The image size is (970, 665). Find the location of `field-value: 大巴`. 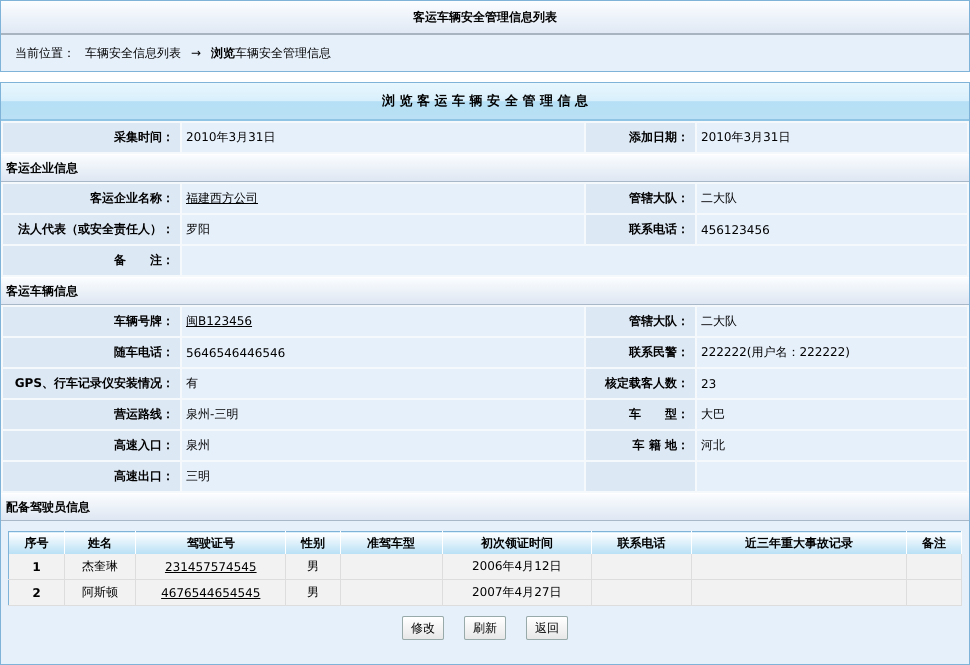

field-value: 大巴 is located at coordinates (832, 414).